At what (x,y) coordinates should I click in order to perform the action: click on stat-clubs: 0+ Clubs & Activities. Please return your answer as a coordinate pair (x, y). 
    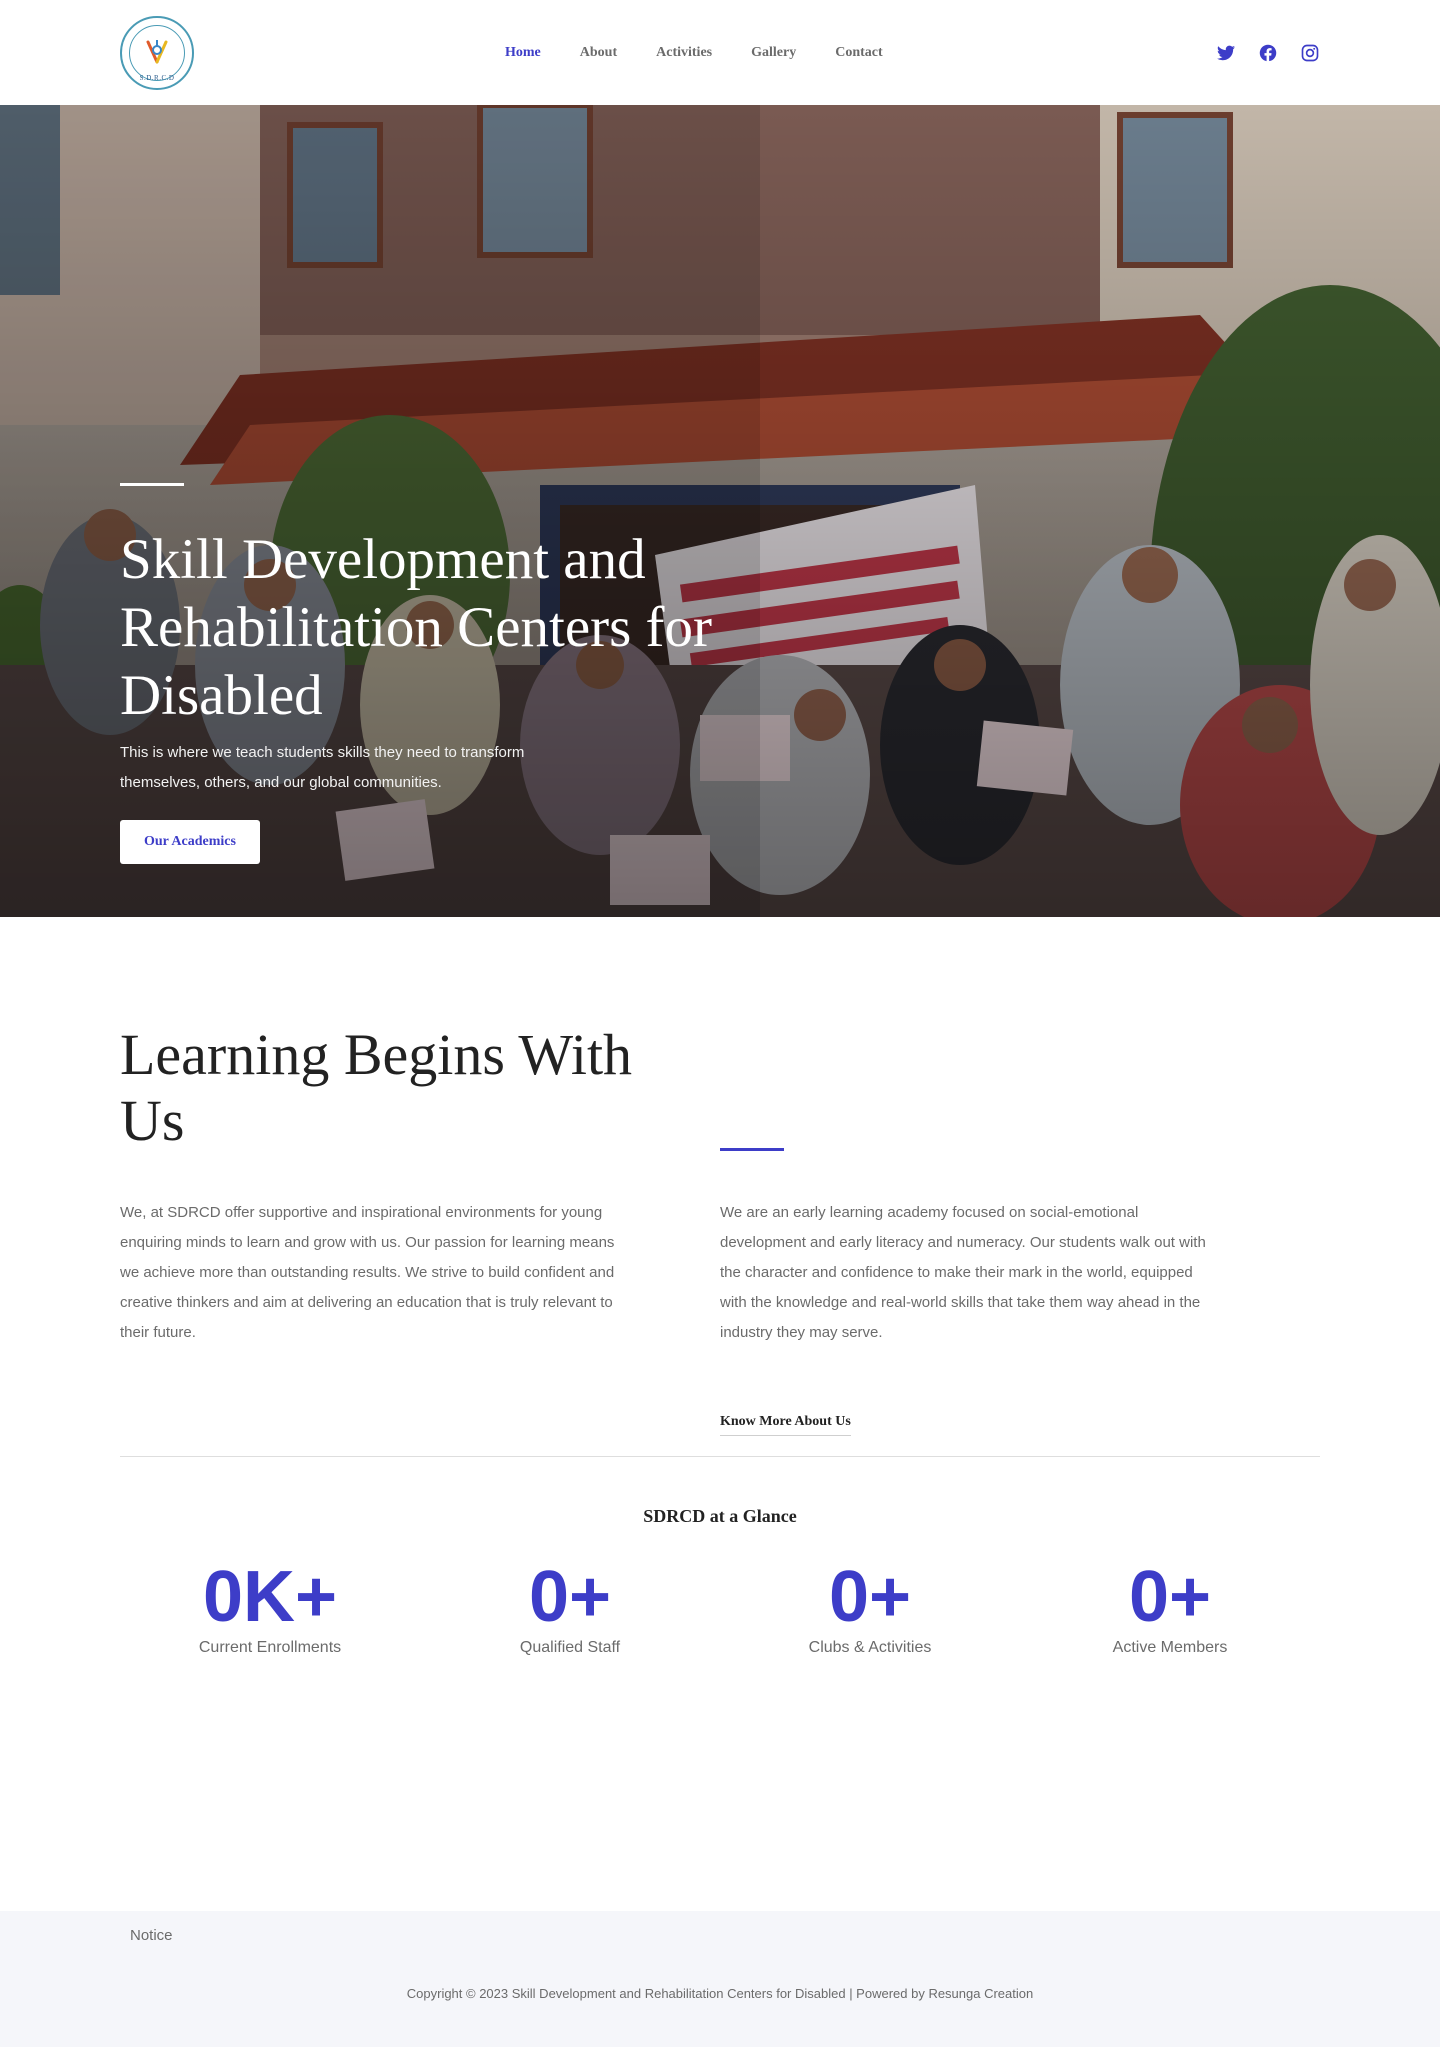
    Looking at the image, I should click on (870, 1606).